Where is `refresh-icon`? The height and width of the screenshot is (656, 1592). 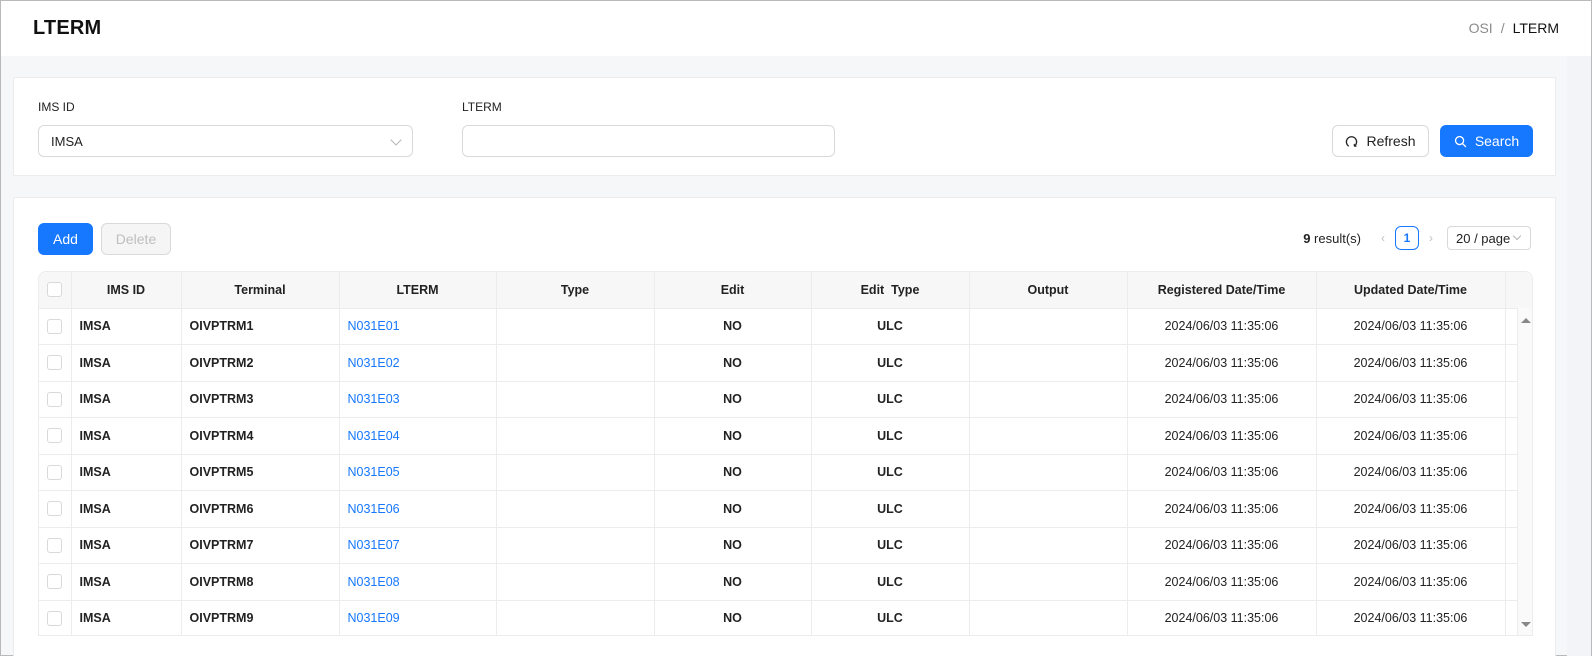 refresh-icon is located at coordinates (1352, 141).